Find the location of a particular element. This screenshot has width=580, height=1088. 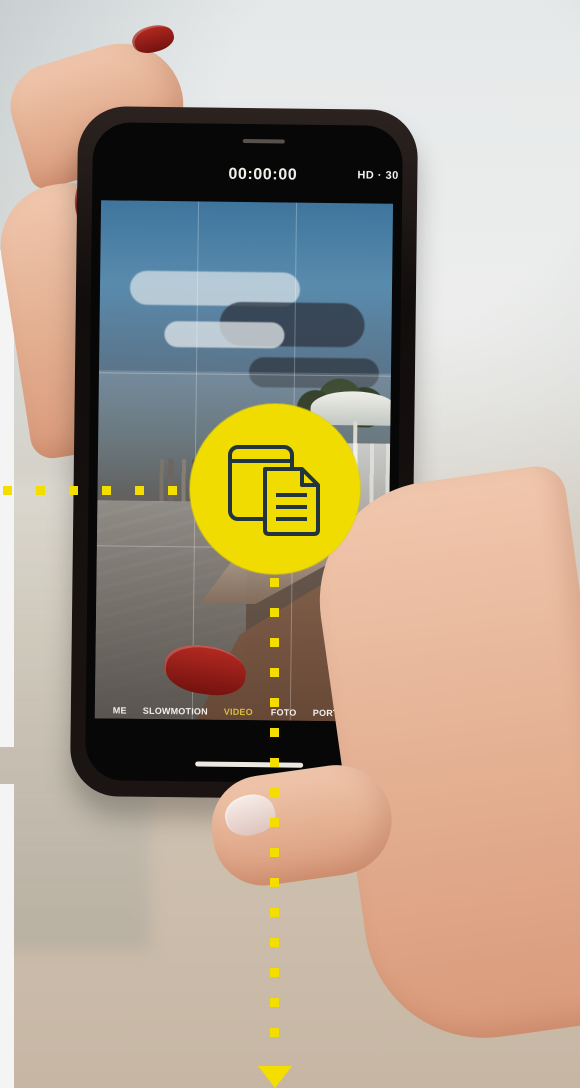

camera-status-row: 00:00:00 HD · 30 is located at coordinates (247, 183).